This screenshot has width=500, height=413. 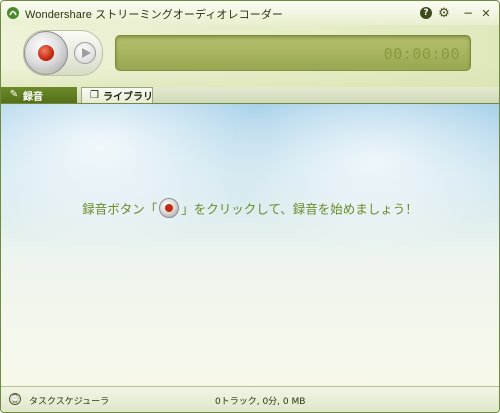 I want to click on close-button: ✕, so click(x=486, y=13).